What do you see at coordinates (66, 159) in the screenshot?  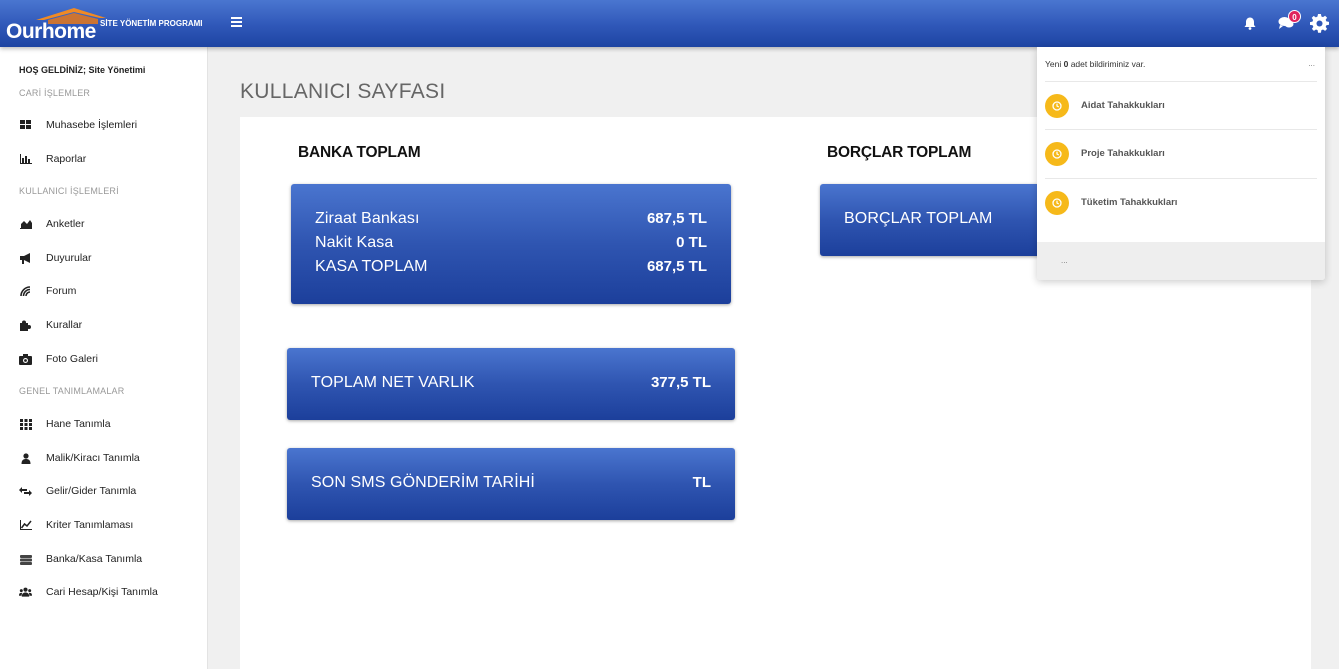 I see `sidebar-item-label: Raporlar` at bounding box center [66, 159].